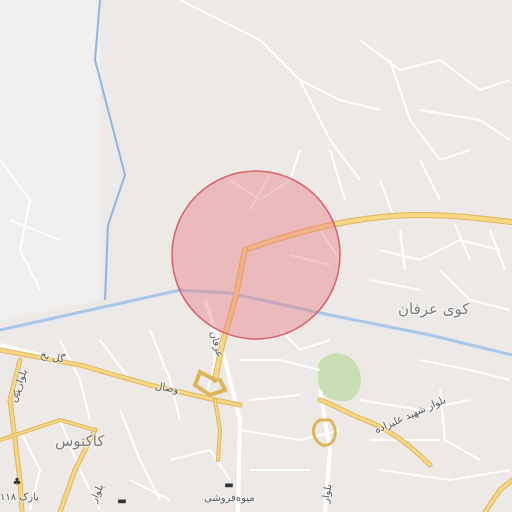 This screenshot has width=512, height=512. What do you see at coordinates (17, 393) in the screenshot?
I see `road-label-12: ۱۲` at bounding box center [17, 393].